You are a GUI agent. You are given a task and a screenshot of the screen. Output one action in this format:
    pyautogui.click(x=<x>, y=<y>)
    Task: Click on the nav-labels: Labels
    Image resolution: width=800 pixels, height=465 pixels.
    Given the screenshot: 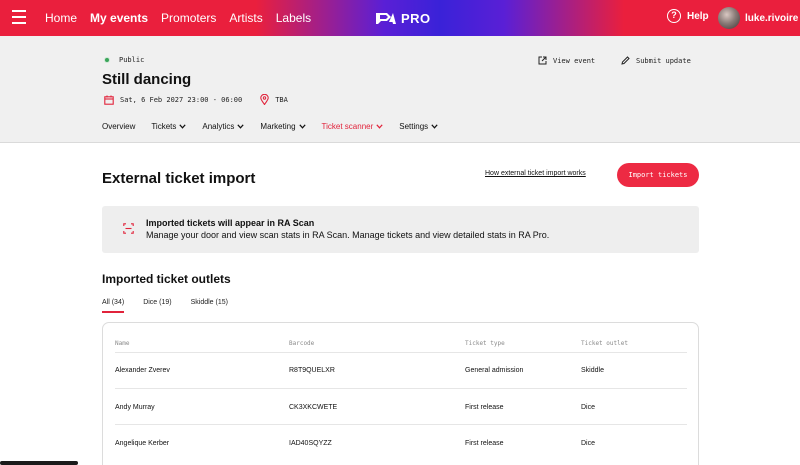 What is the action you would take?
    pyautogui.click(x=293, y=18)
    